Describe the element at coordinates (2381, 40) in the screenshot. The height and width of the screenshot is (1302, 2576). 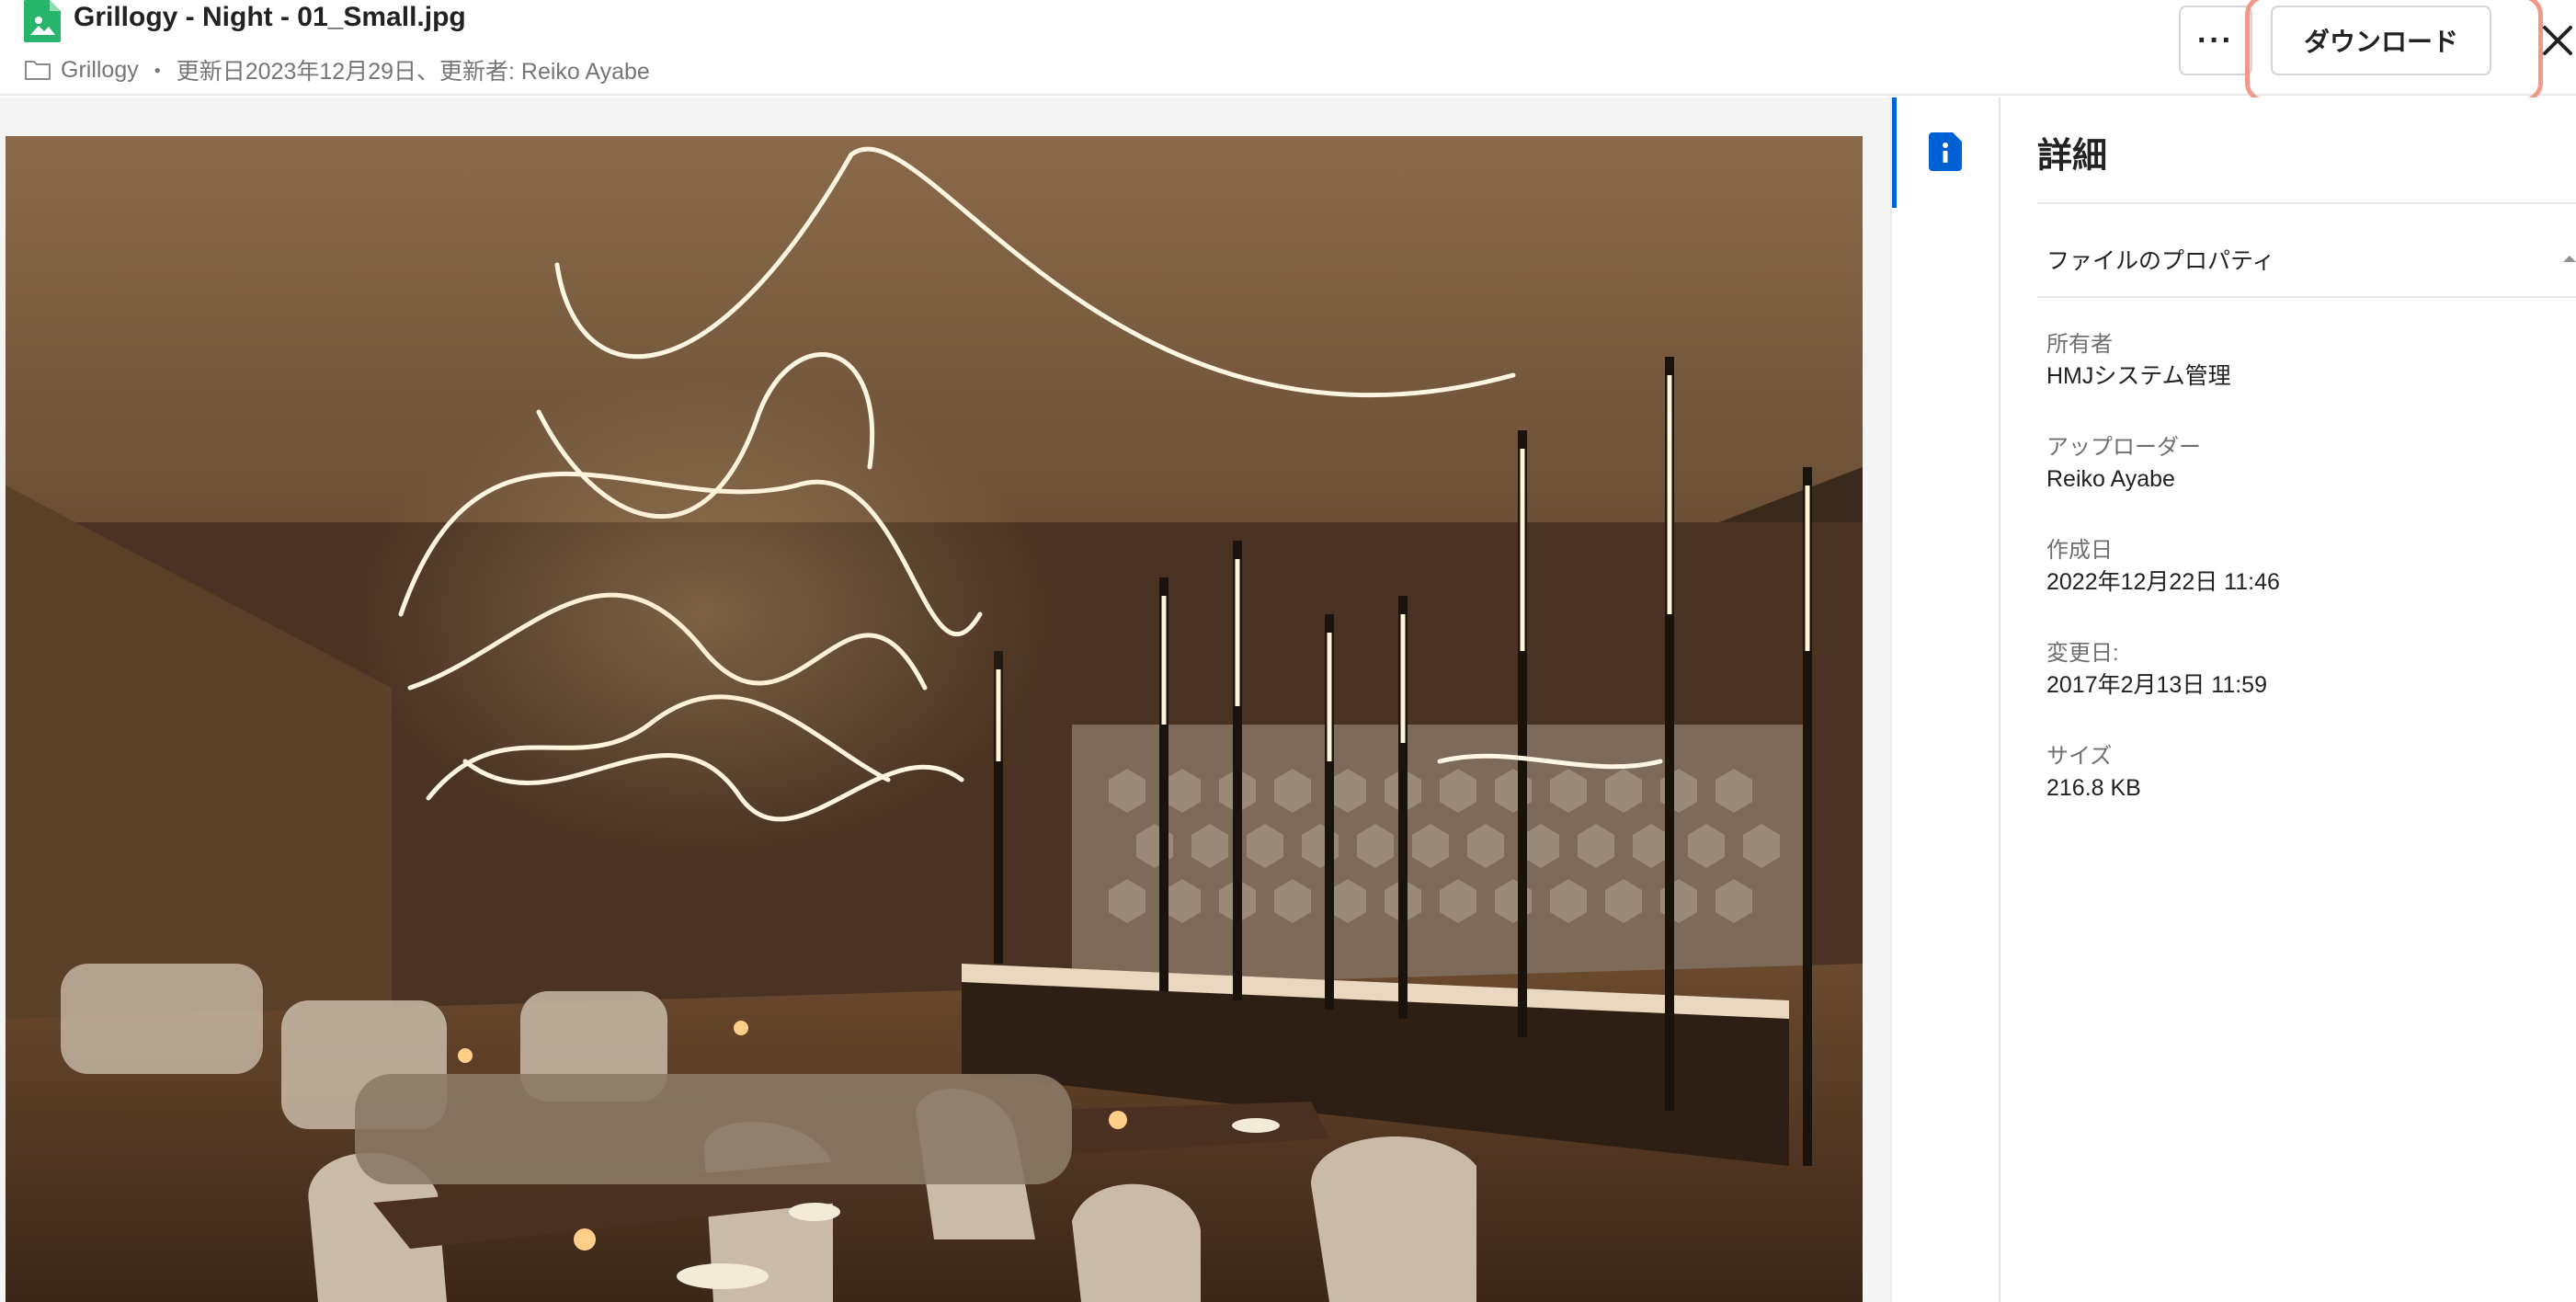
I see `download-button: ダウンロード` at that location.